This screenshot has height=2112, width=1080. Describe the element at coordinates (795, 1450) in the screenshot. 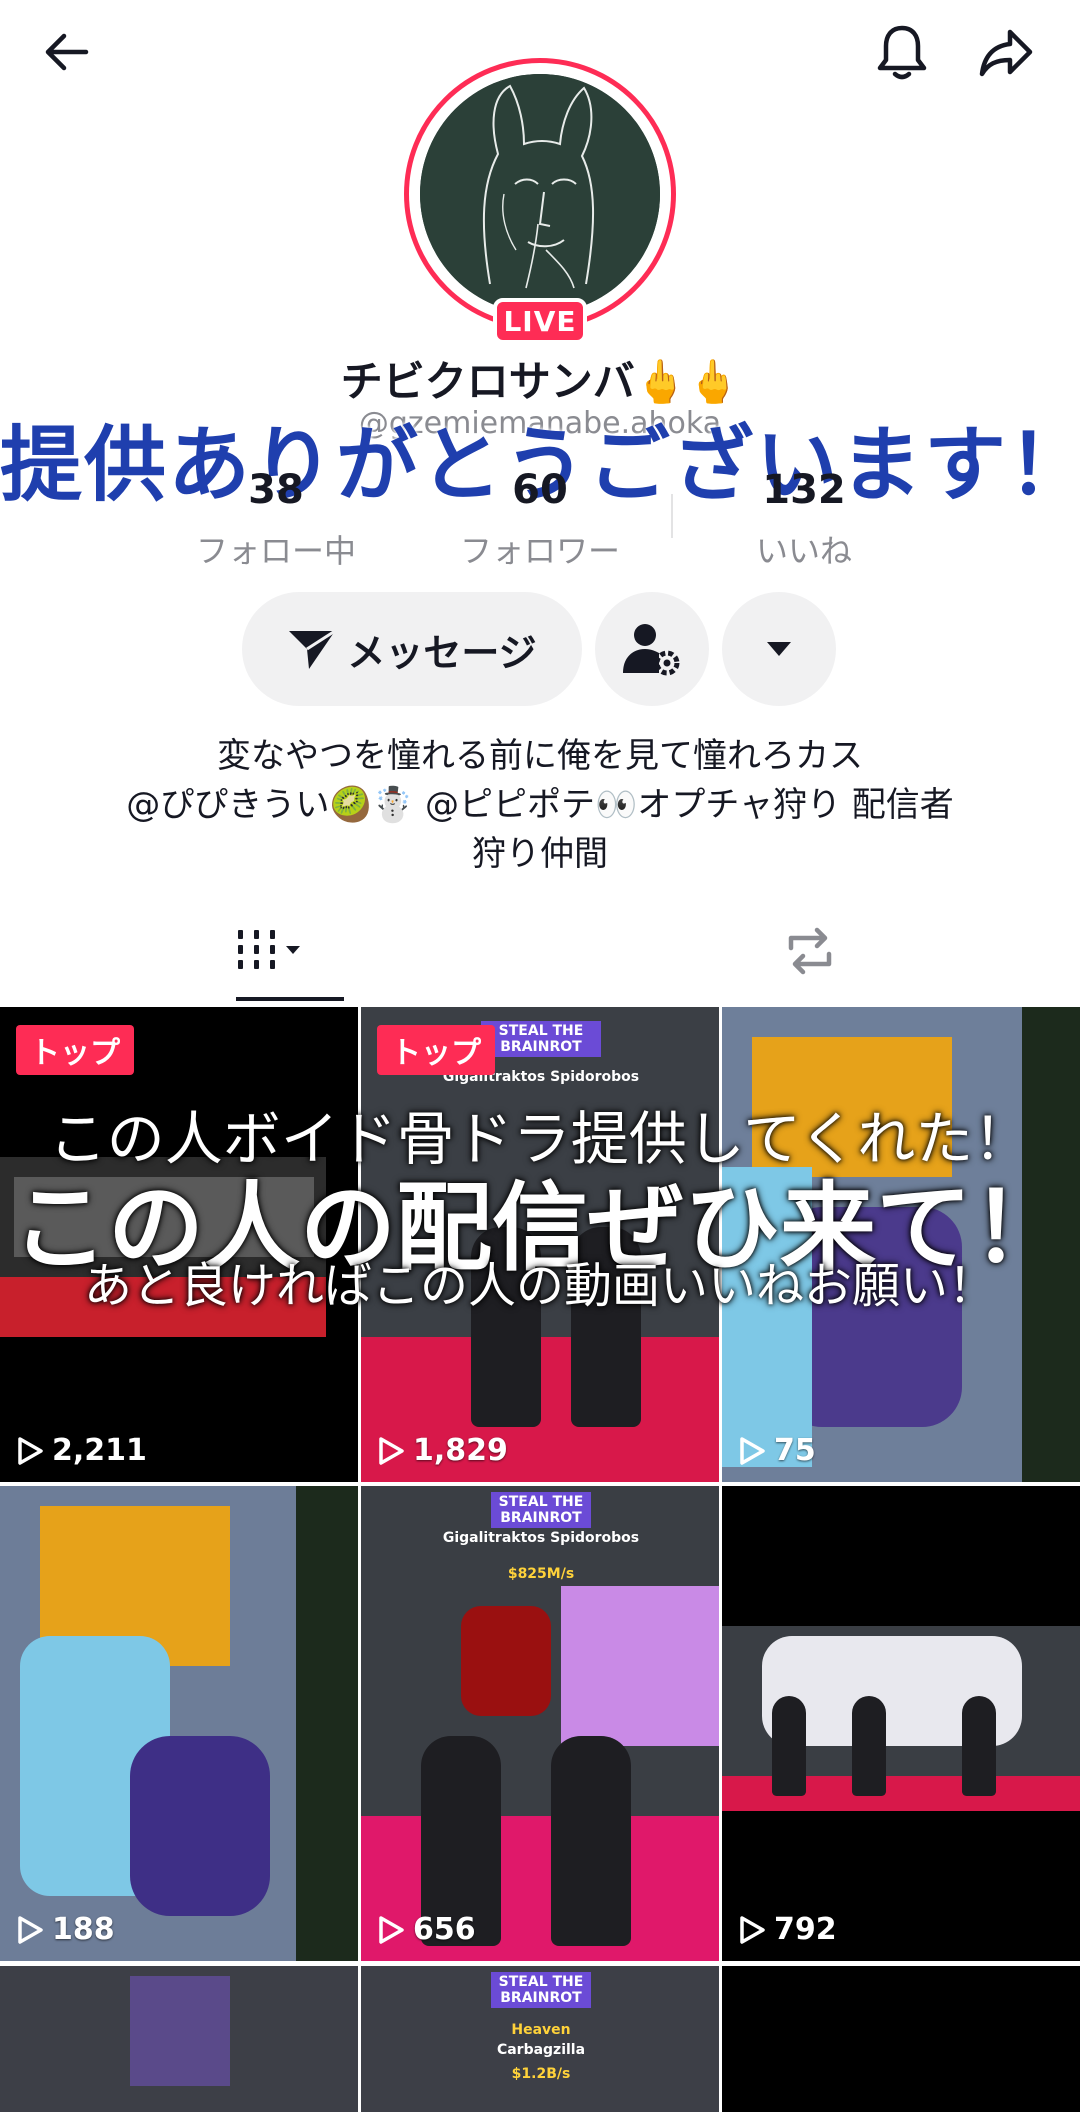

I see `view-count-value: 75` at that location.